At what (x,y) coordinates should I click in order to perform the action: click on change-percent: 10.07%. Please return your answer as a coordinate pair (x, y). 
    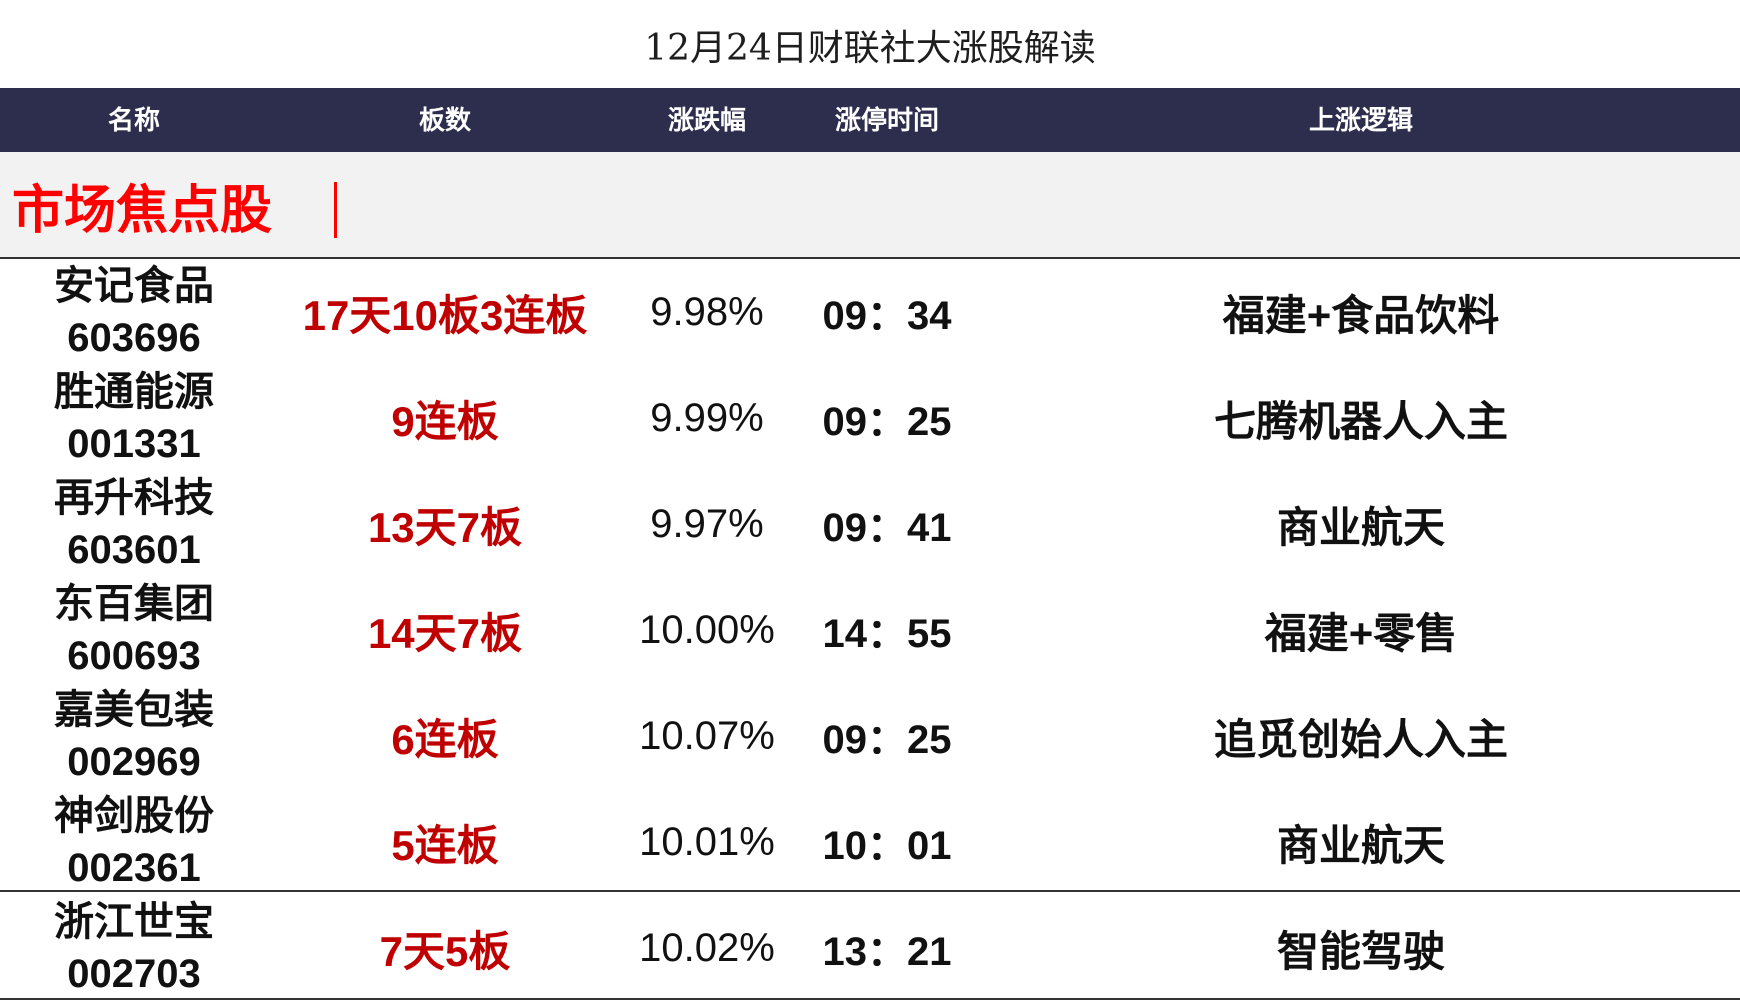
    Looking at the image, I should click on (707, 735).